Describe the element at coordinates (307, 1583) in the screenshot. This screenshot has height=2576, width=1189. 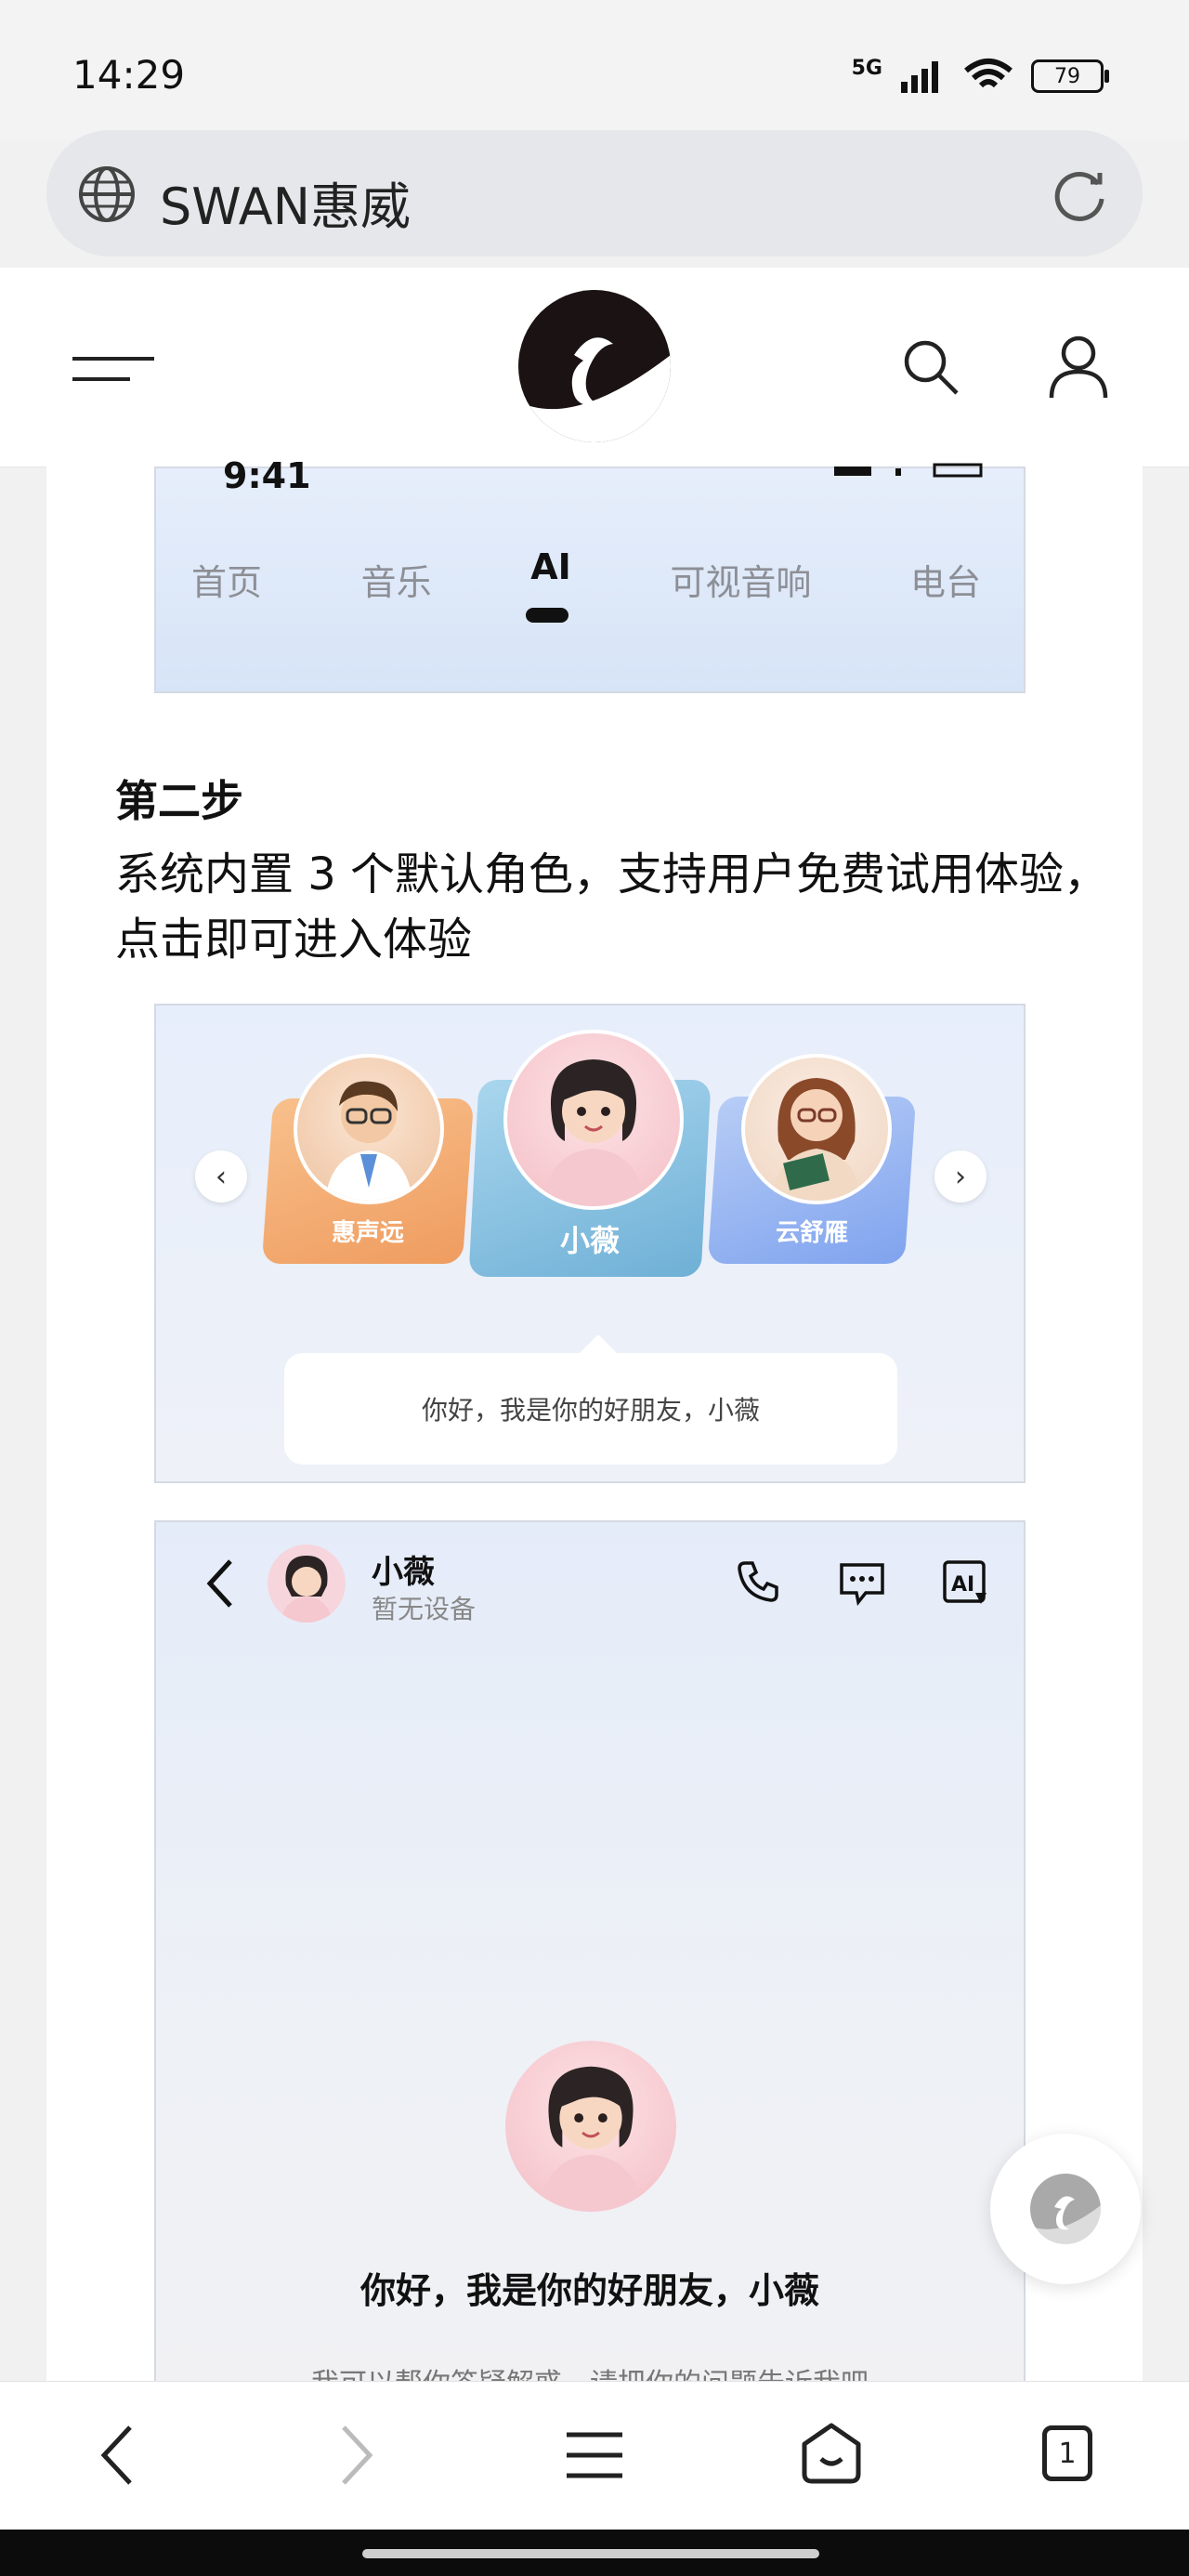
I see `chat-avatar` at that location.